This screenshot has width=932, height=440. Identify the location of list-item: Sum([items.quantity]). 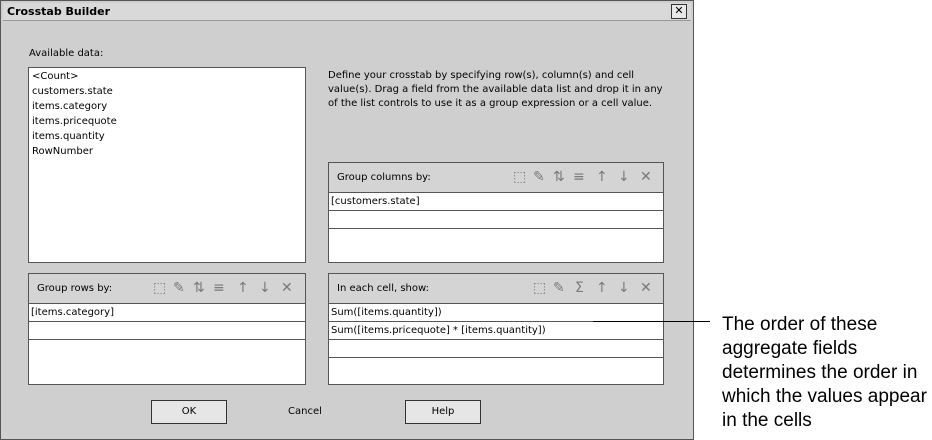
(496, 313).